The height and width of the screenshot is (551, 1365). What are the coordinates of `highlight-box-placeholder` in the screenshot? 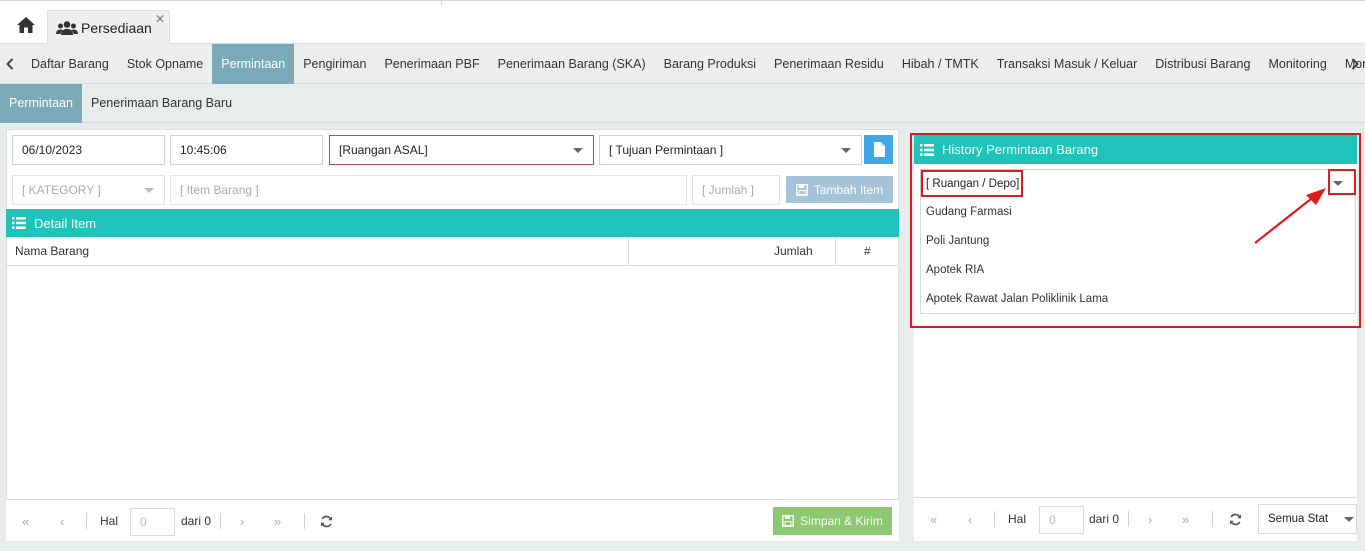 It's located at (972, 183).